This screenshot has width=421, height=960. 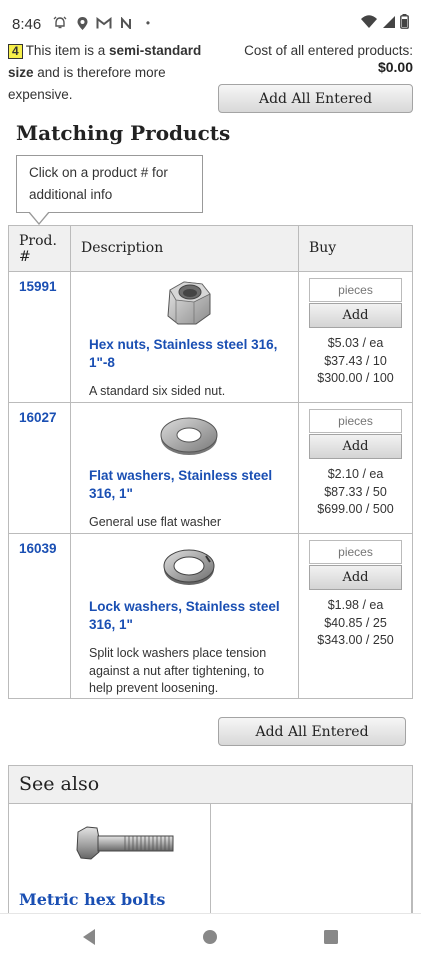 What do you see at coordinates (82, 23) in the screenshot?
I see `location-icon` at bounding box center [82, 23].